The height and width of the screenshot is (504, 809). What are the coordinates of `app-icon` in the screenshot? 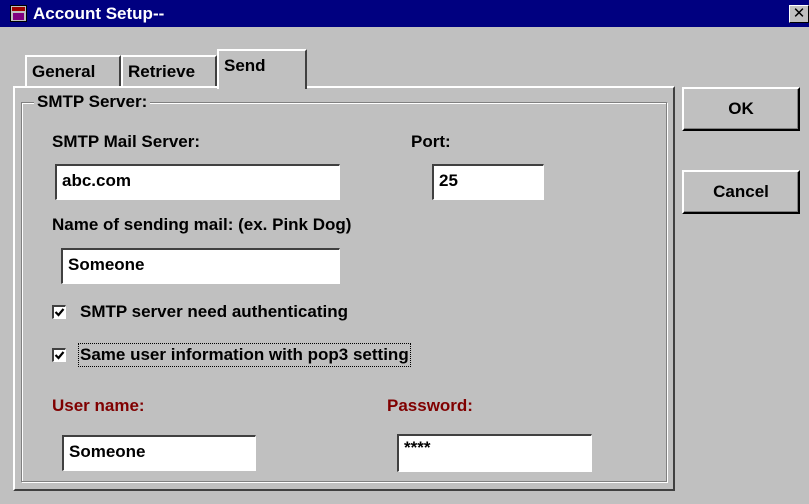 It's located at (18, 13).